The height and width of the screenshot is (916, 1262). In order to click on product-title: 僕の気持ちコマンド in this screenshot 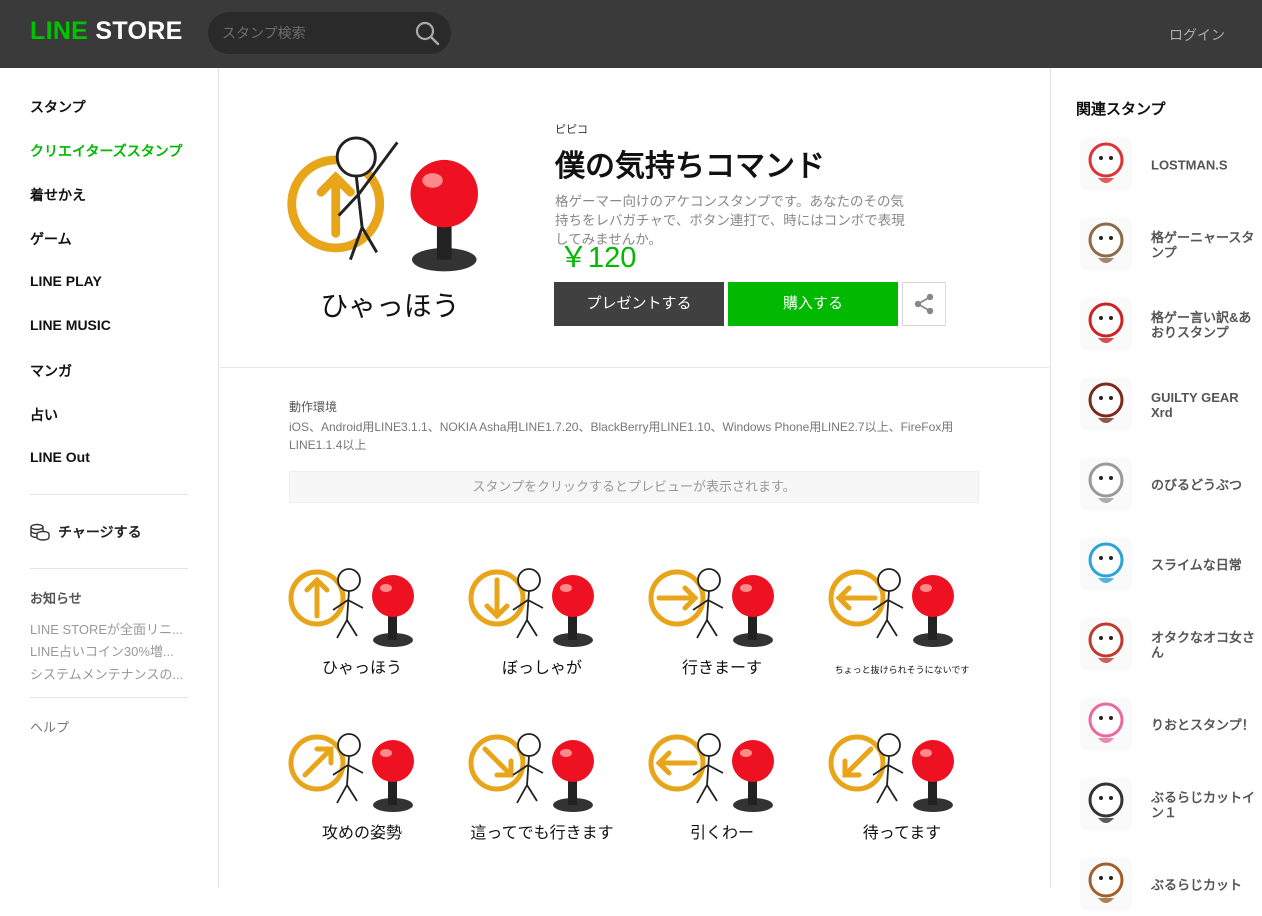, I will do `click(690, 166)`.